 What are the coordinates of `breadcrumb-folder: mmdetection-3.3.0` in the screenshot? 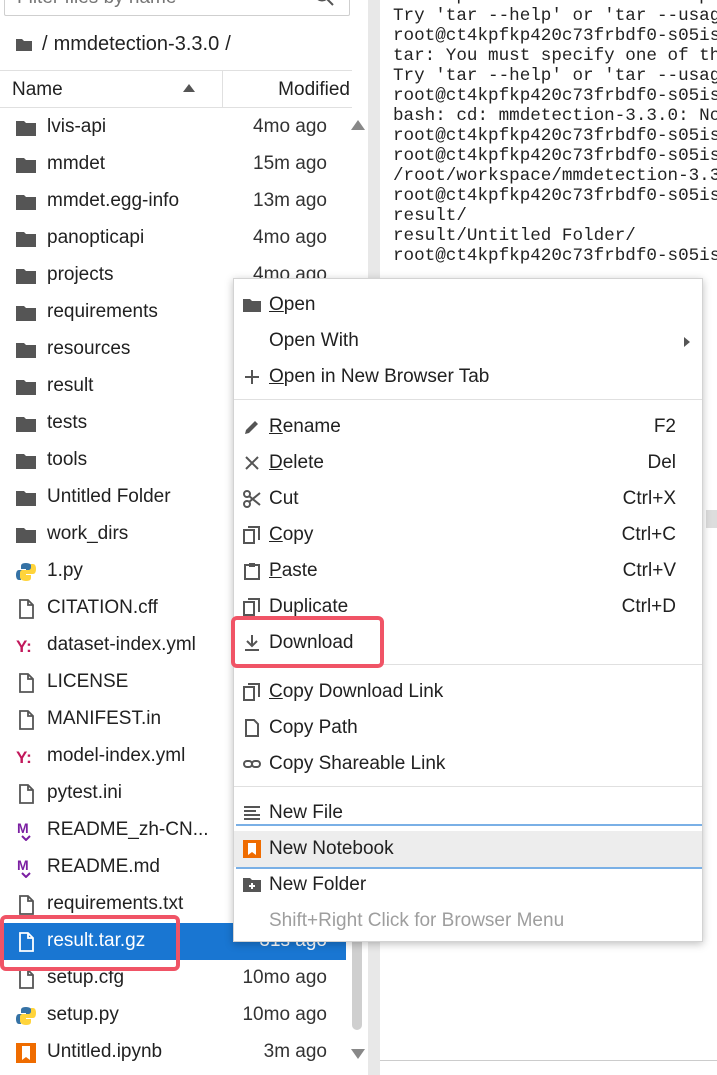 It's located at (137, 44).